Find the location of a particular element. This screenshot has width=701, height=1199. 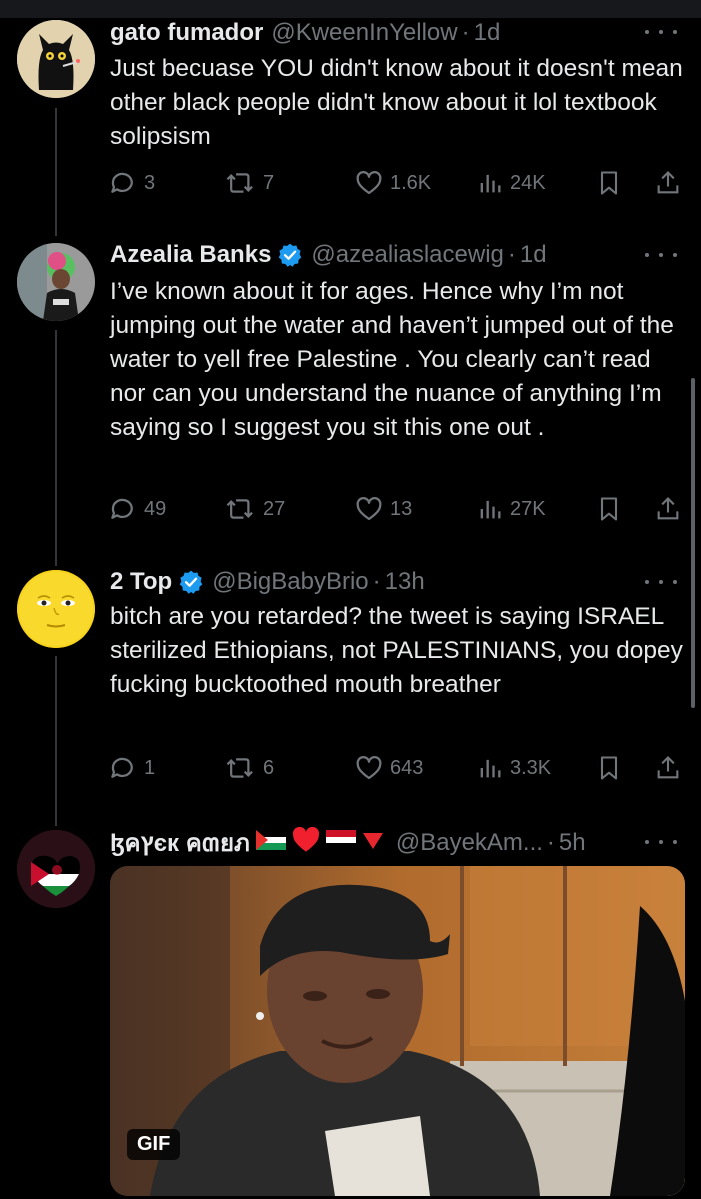

user-handle: @BigBabyBrio is located at coordinates (290, 582).